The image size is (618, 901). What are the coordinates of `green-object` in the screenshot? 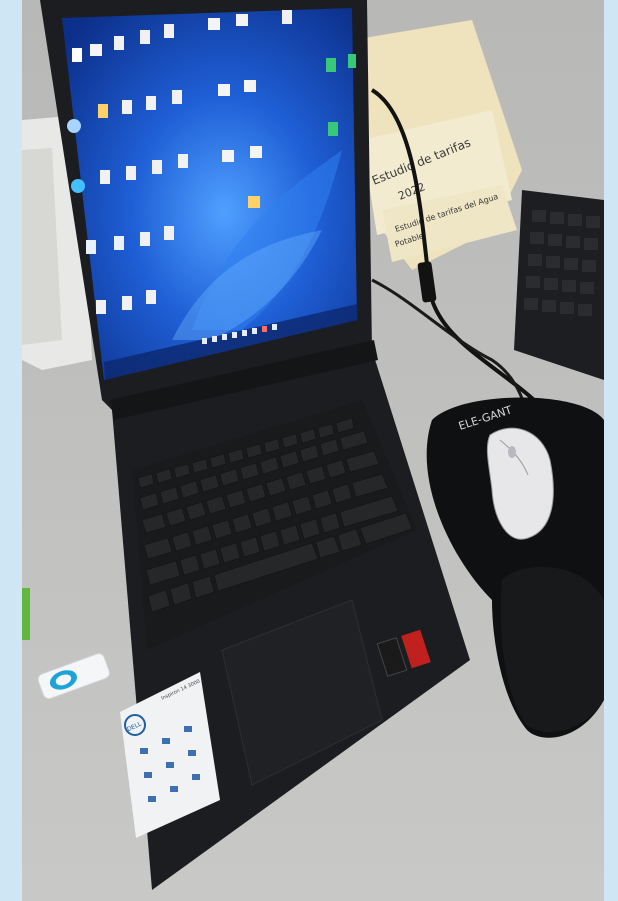 It's located at (26, 614).